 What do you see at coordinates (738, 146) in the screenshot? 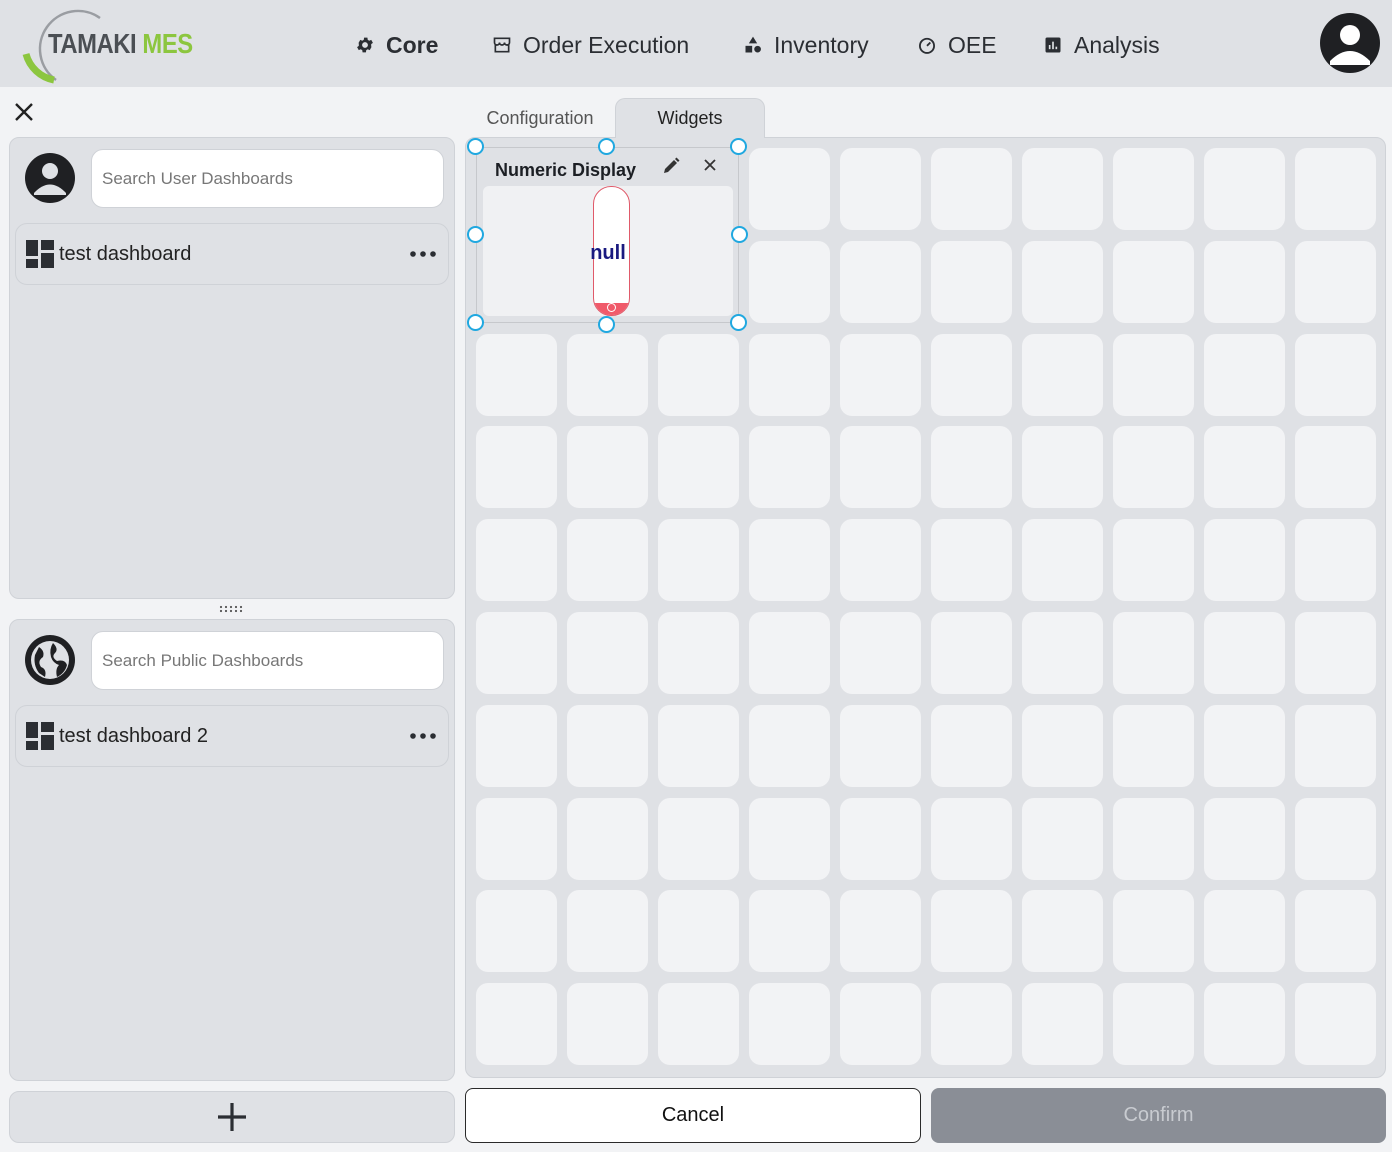
I see `resize-handle-top-right` at bounding box center [738, 146].